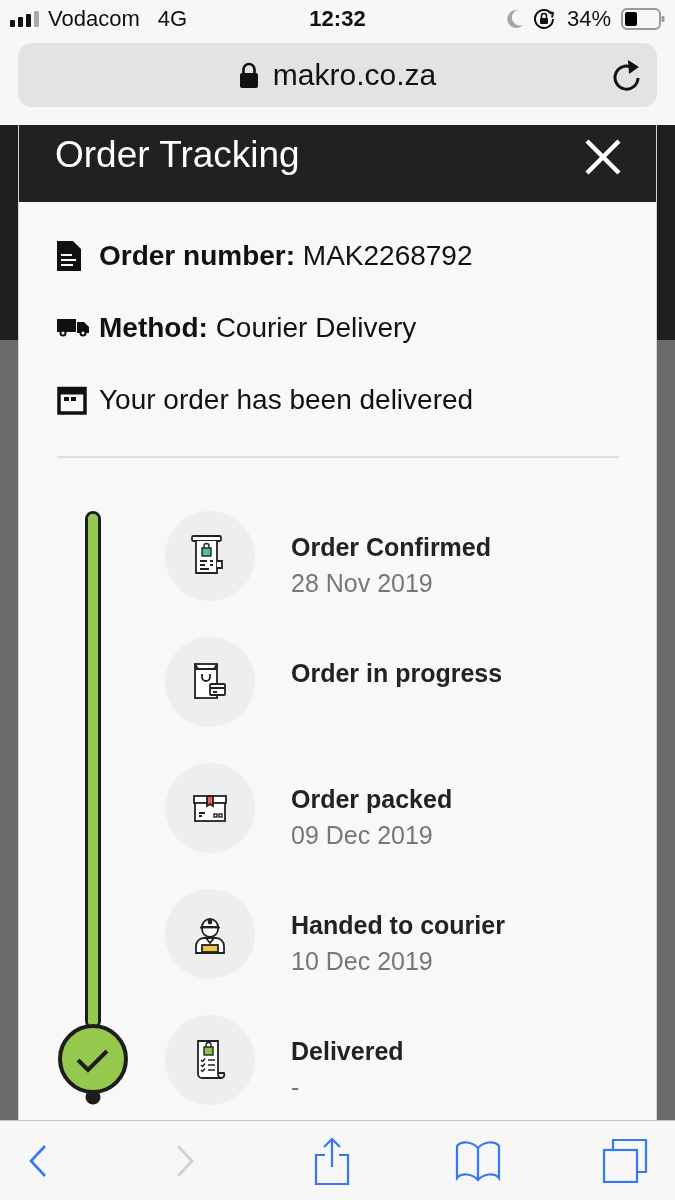 The width and height of the screenshot is (675, 1200). What do you see at coordinates (397, 673) in the screenshot?
I see `step-title: Order in progress` at bounding box center [397, 673].